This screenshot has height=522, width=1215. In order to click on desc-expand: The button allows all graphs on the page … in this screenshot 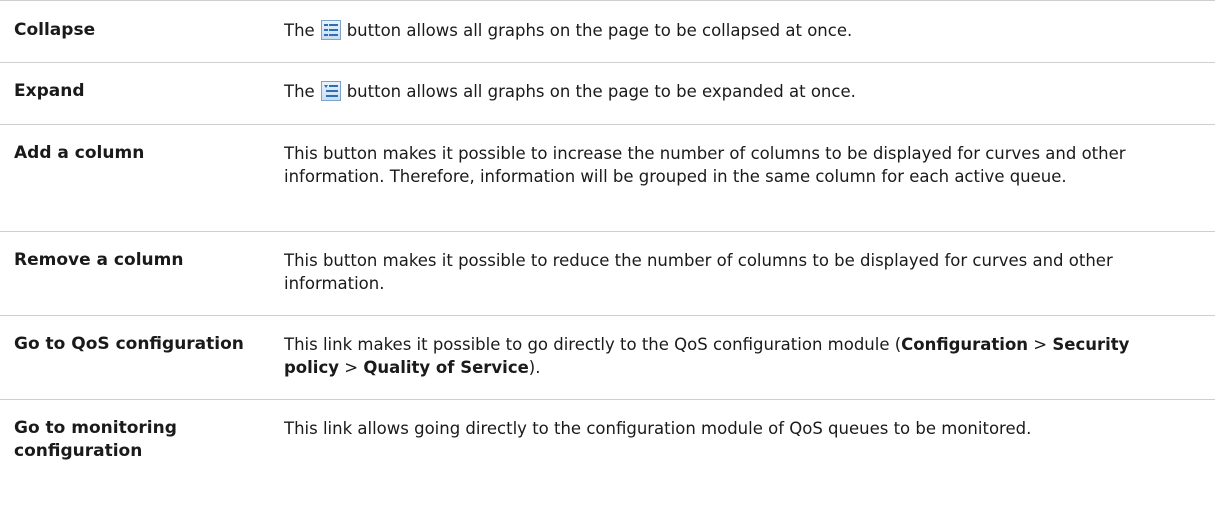, I will do `click(749, 94)`.